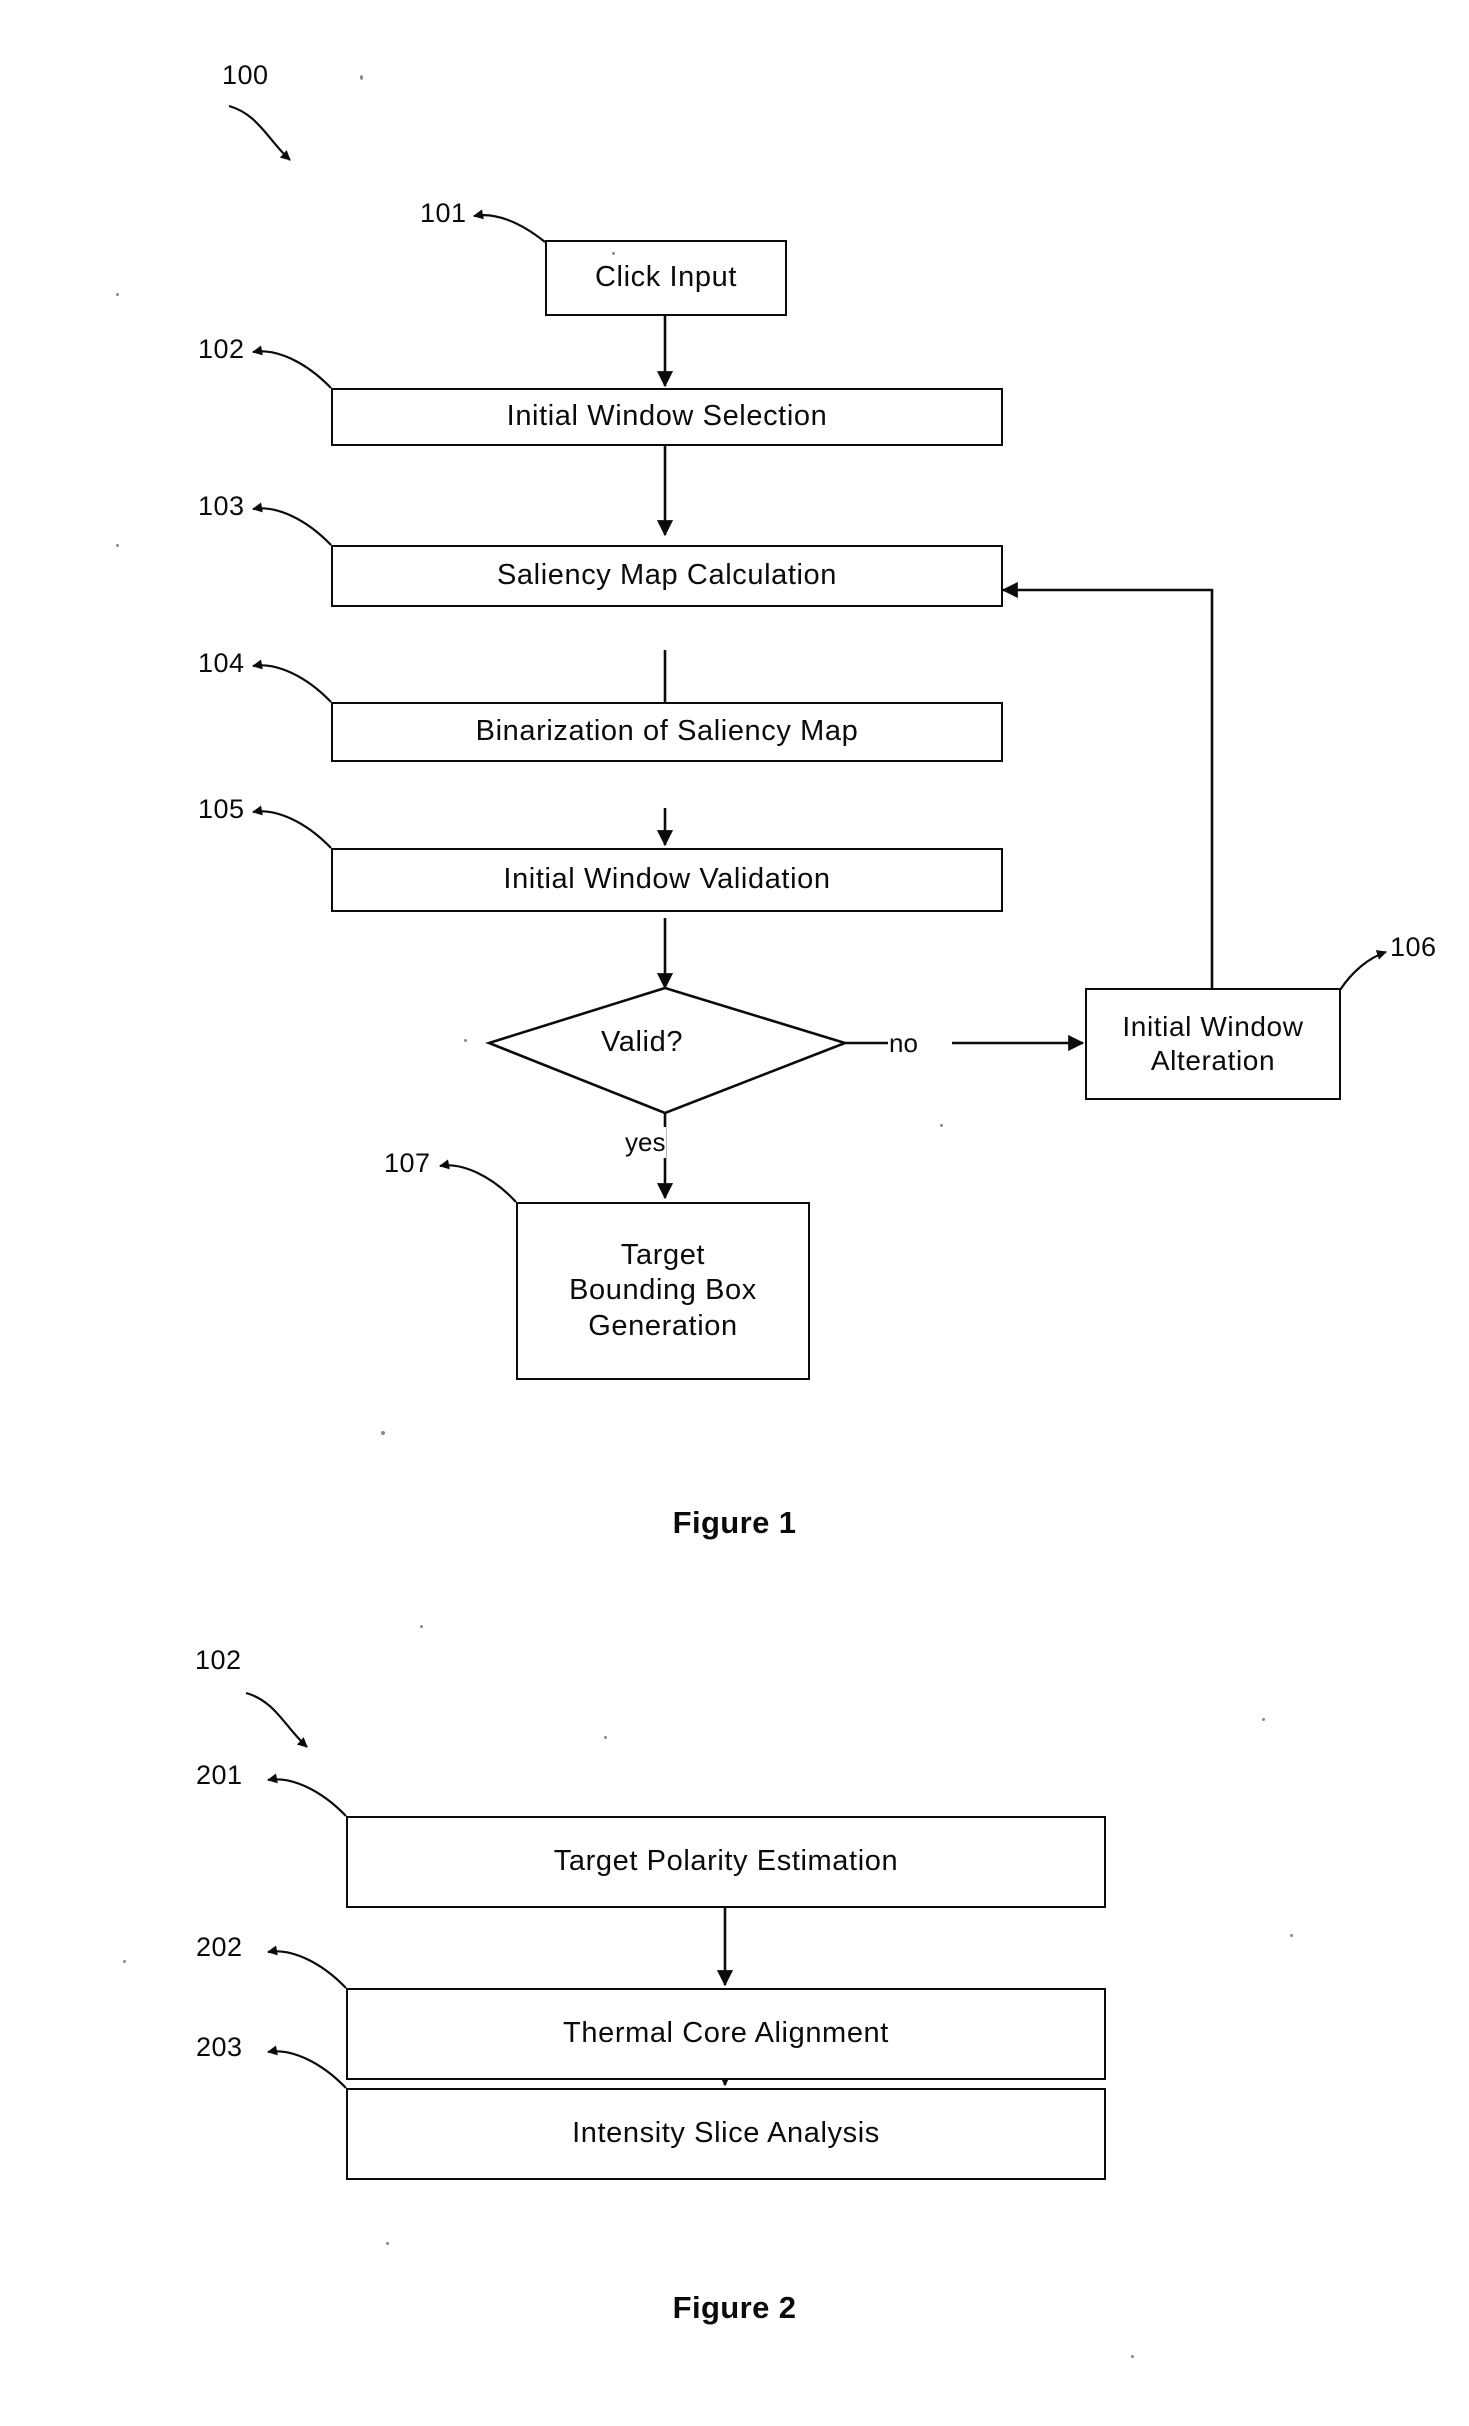  What do you see at coordinates (219, 2047) in the screenshot?
I see `ref-label-203: 203` at bounding box center [219, 2047].